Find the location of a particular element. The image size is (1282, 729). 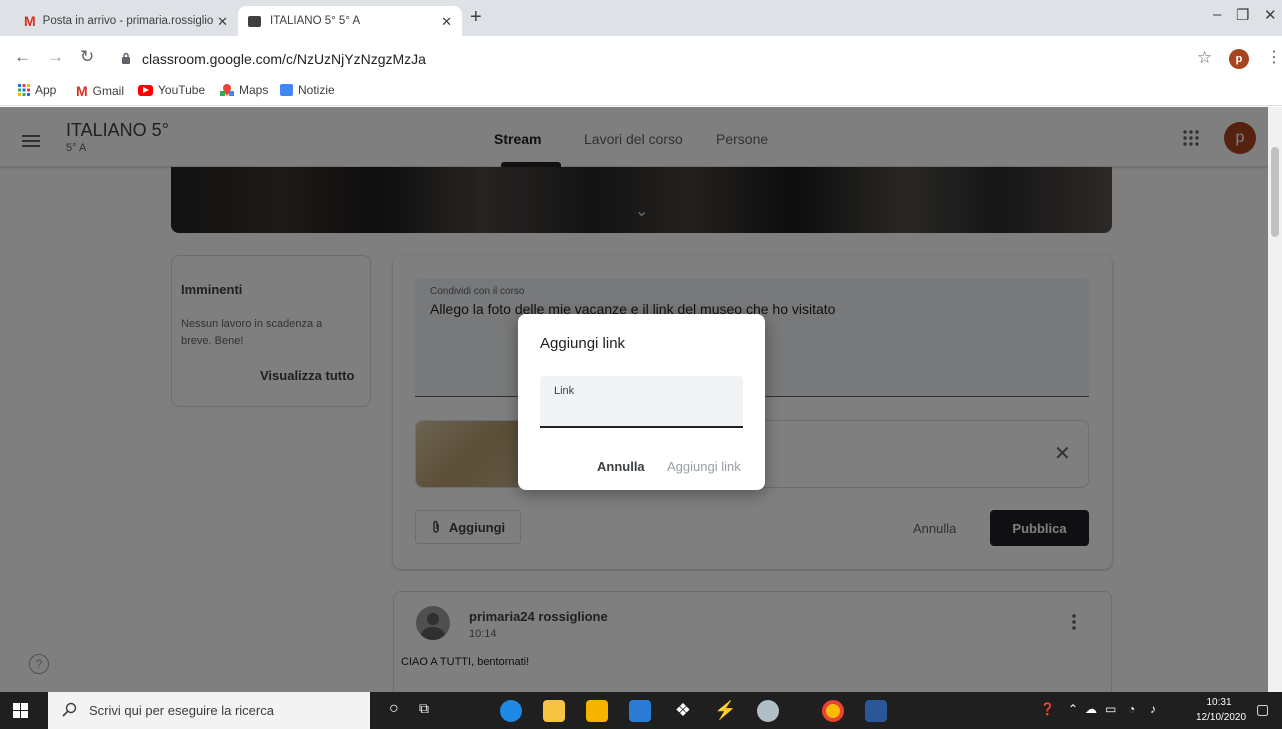

link-field-label: Link is located at coordinates (564, 391).